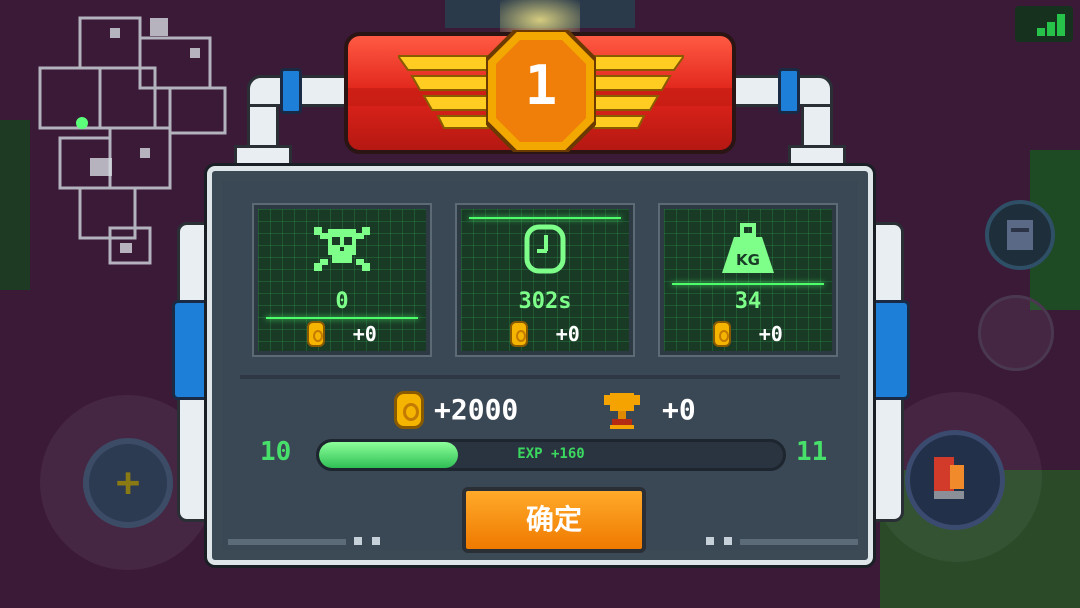 The height and width of the screenshot is (608, 1080). I want to click on experience-bar: EXP +160, so click(551, 455).